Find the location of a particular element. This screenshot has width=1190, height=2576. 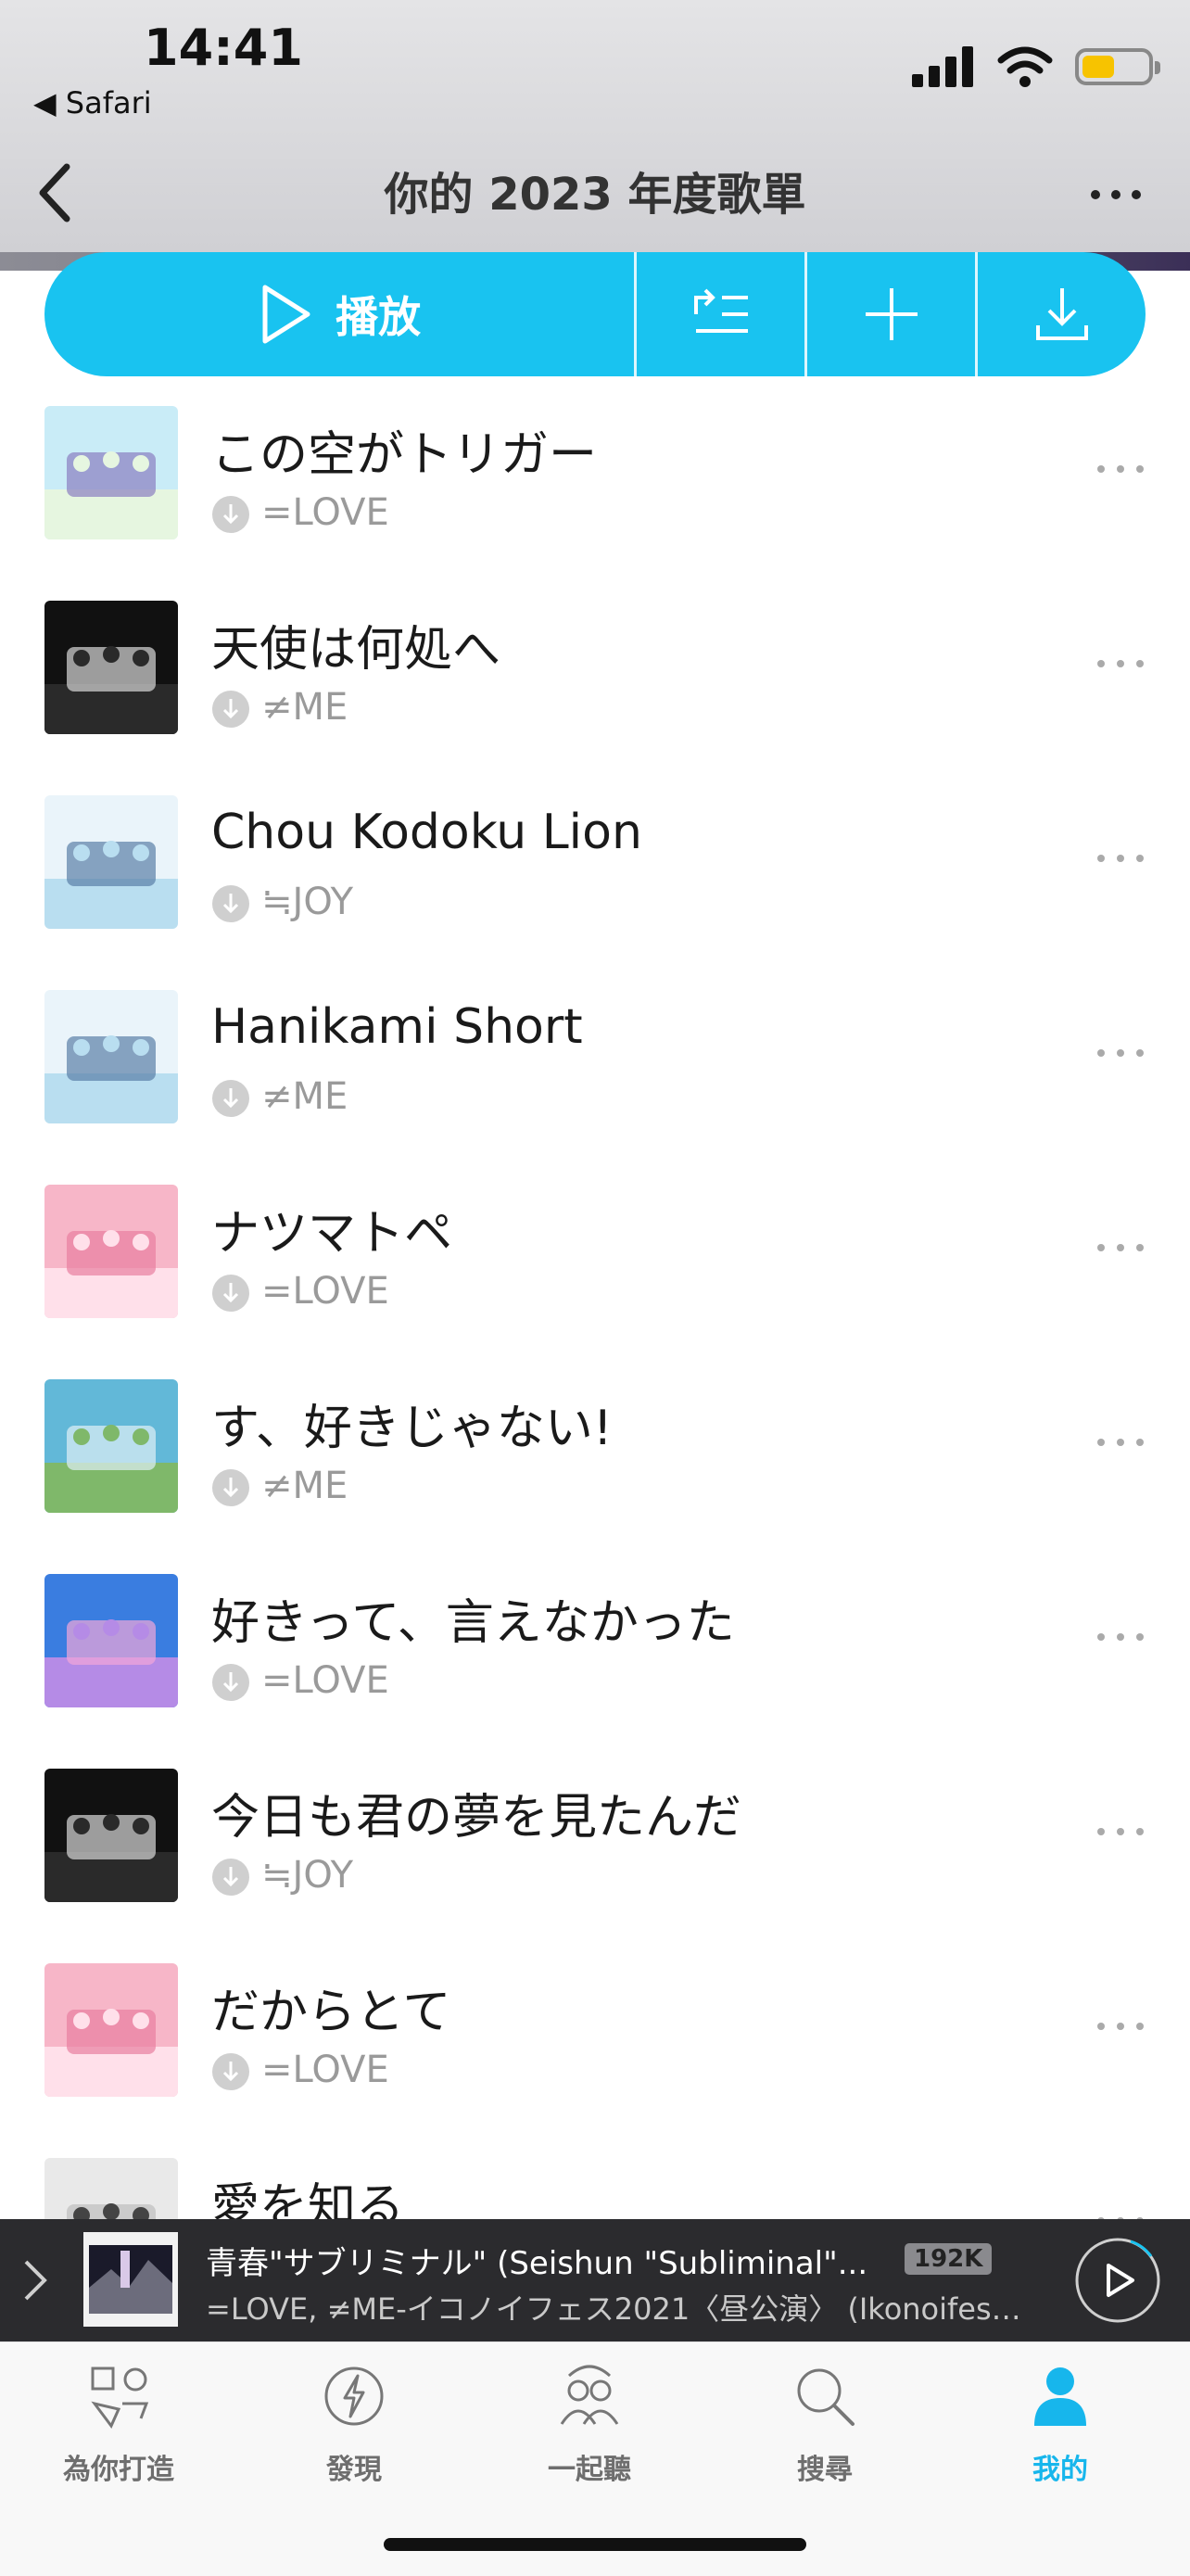

battery-icon is located at coordinates (1117, 66).